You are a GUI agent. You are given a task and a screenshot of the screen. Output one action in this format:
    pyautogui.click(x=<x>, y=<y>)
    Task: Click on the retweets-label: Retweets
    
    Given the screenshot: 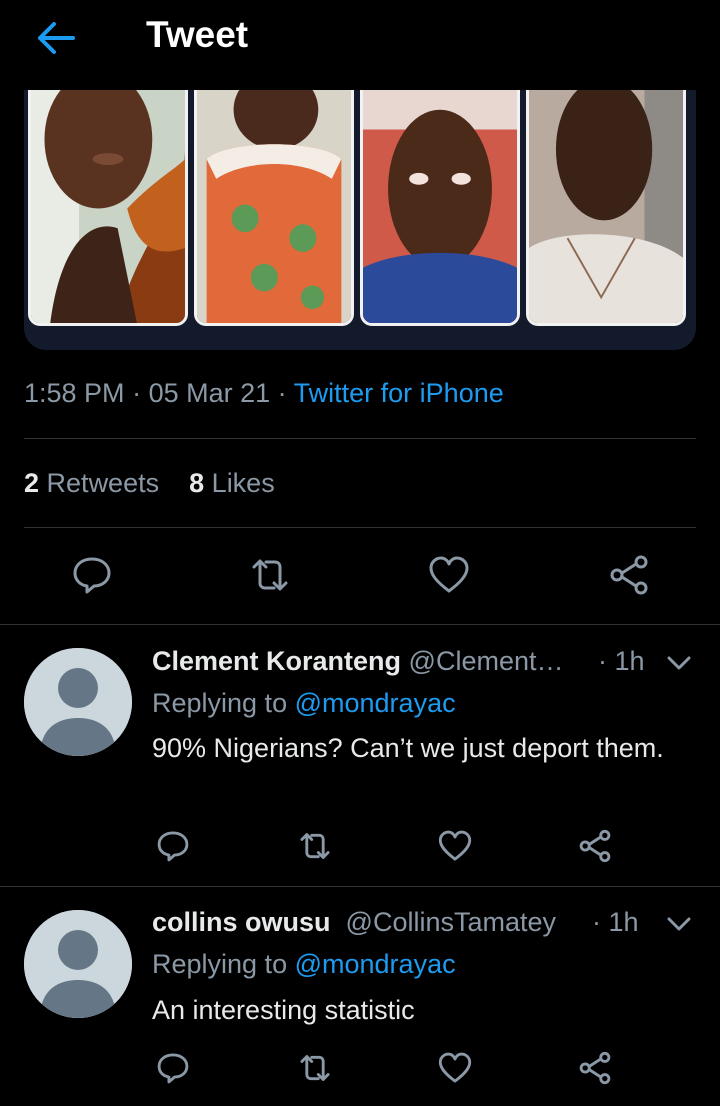 What is the action you would take?
    pyautogui.click(x=103, y=483)
    